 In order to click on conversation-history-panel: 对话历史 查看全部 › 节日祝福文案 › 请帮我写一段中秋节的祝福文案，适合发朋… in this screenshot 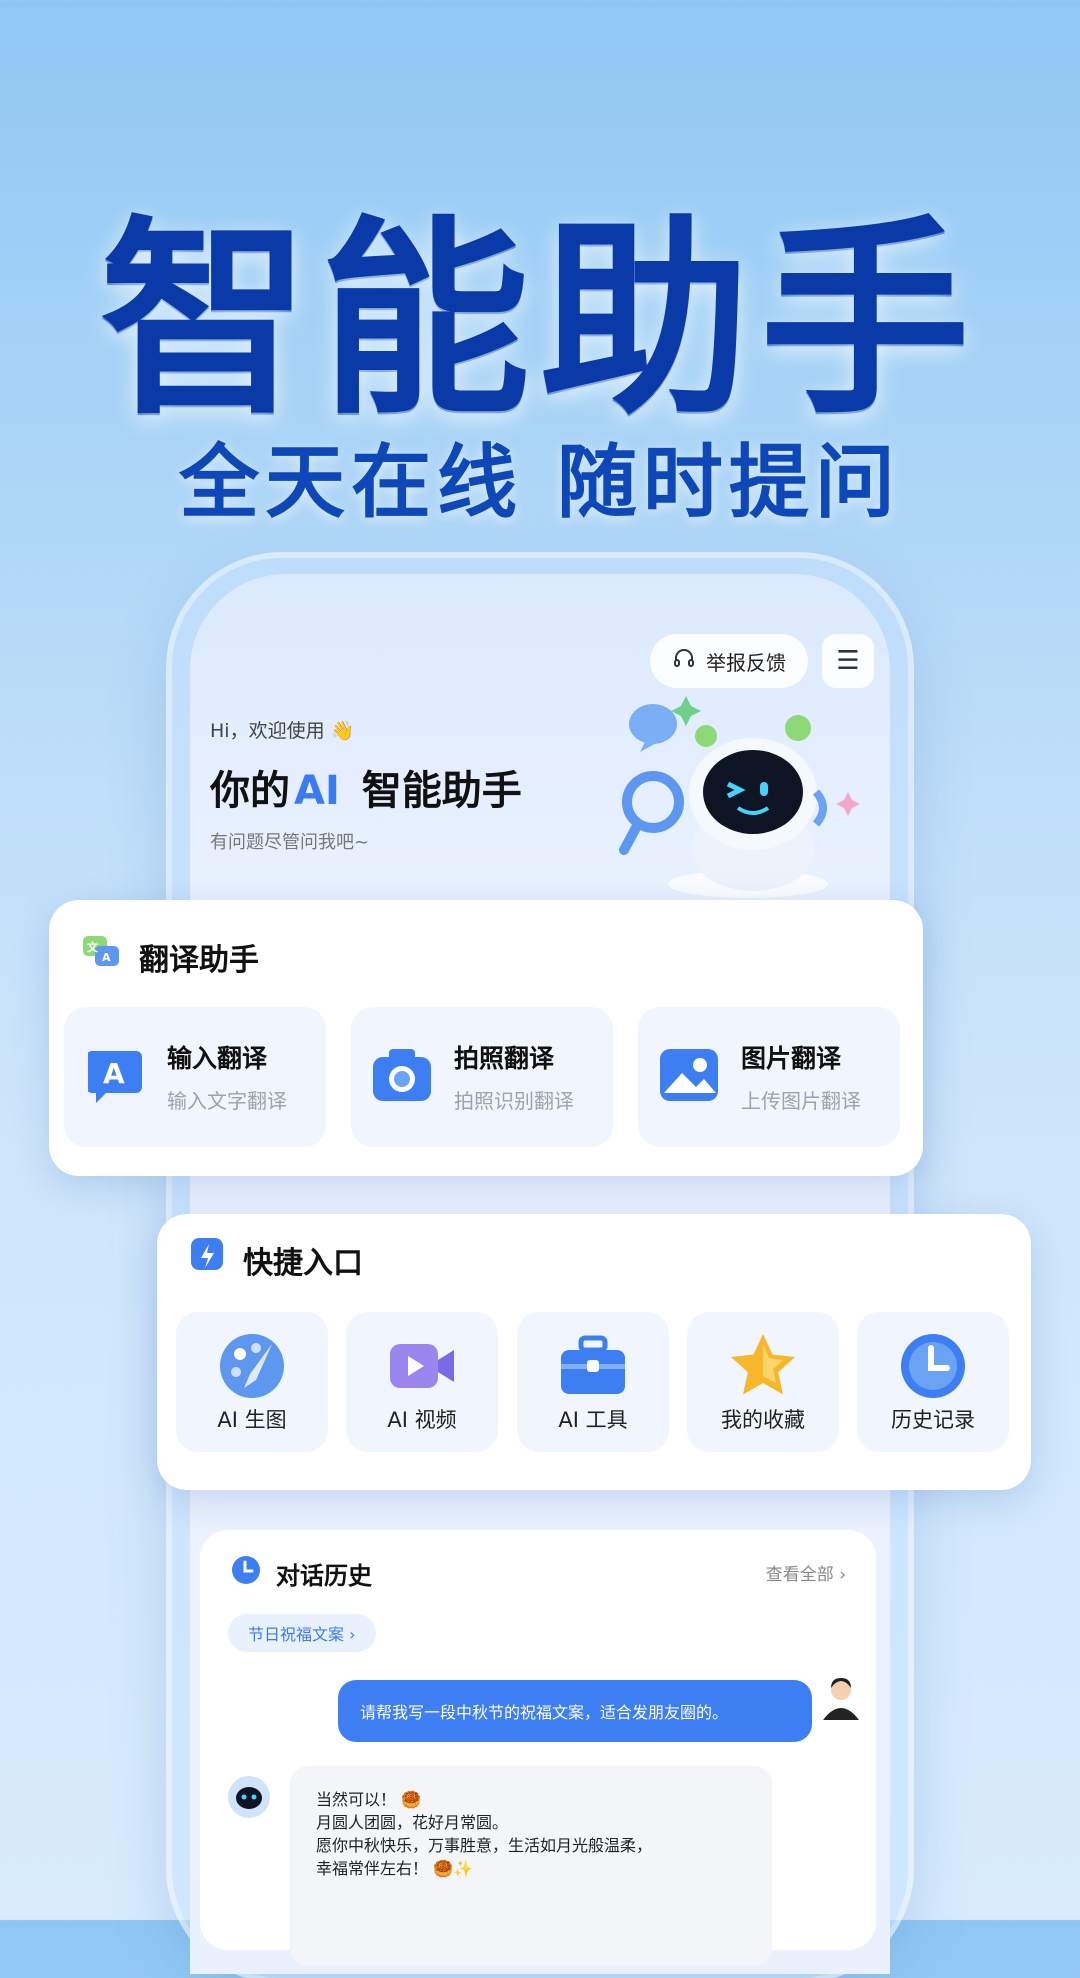, I will do `click(538, 1748)`.